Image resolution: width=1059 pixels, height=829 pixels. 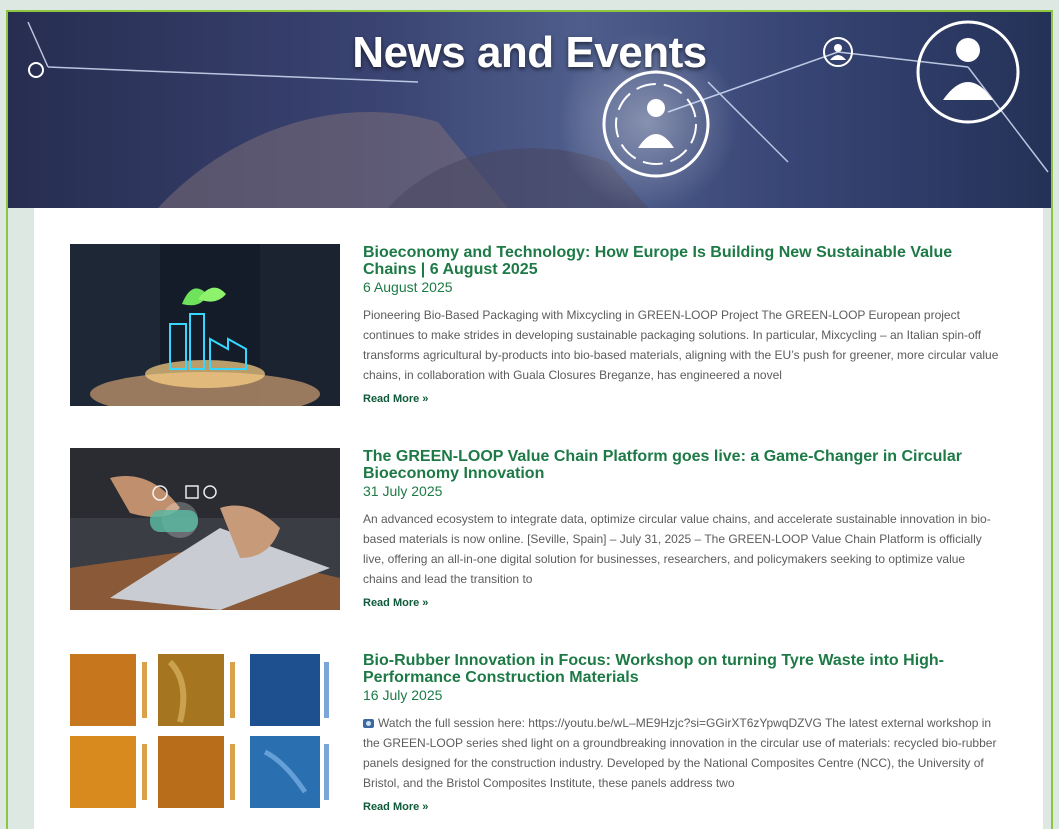 I want to click on laptop-carbon-credits-image, so click(x=205, y=529).